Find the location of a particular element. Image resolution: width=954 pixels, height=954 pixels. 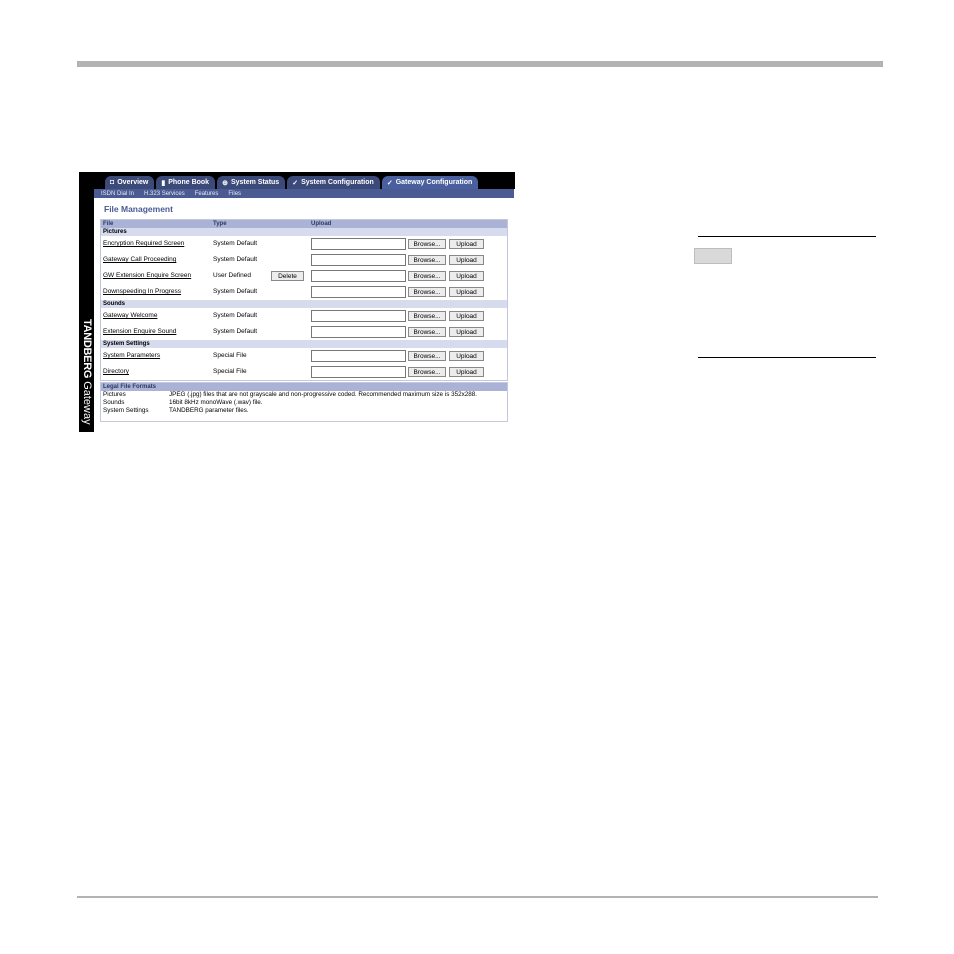

overview-icon: ◘ is located at coordinates (112, 182).